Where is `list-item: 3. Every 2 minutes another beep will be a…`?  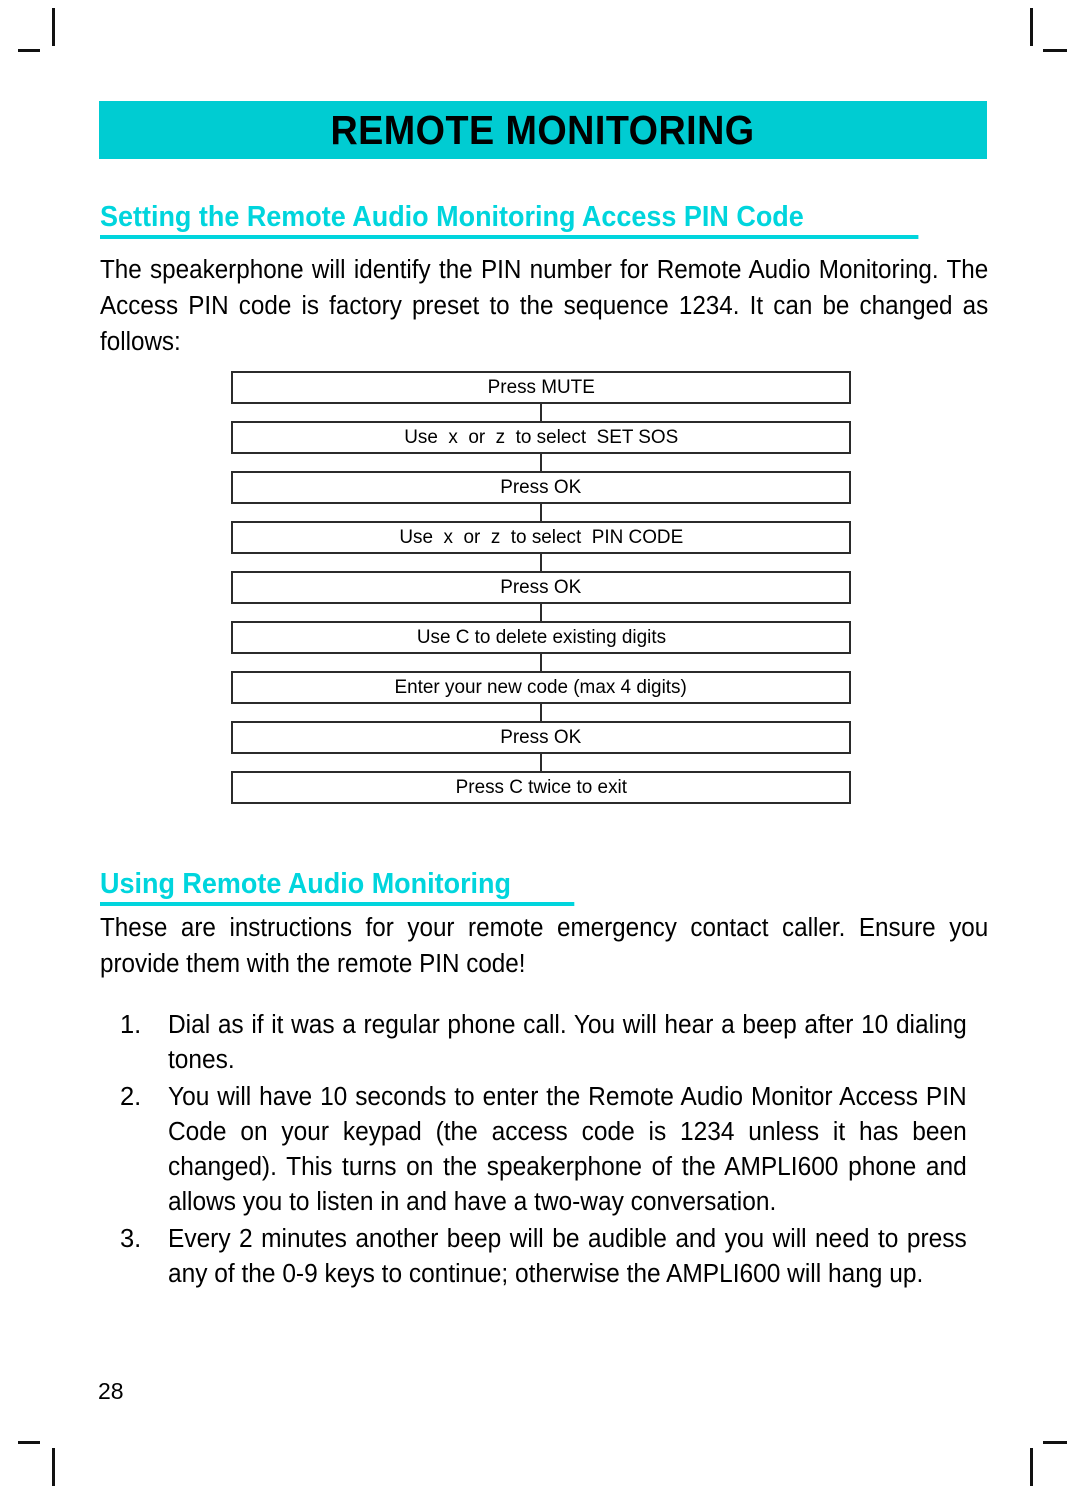 list-item: 3. Every 2 minutes another beep will be a… is located at coordinates (560, 1257).